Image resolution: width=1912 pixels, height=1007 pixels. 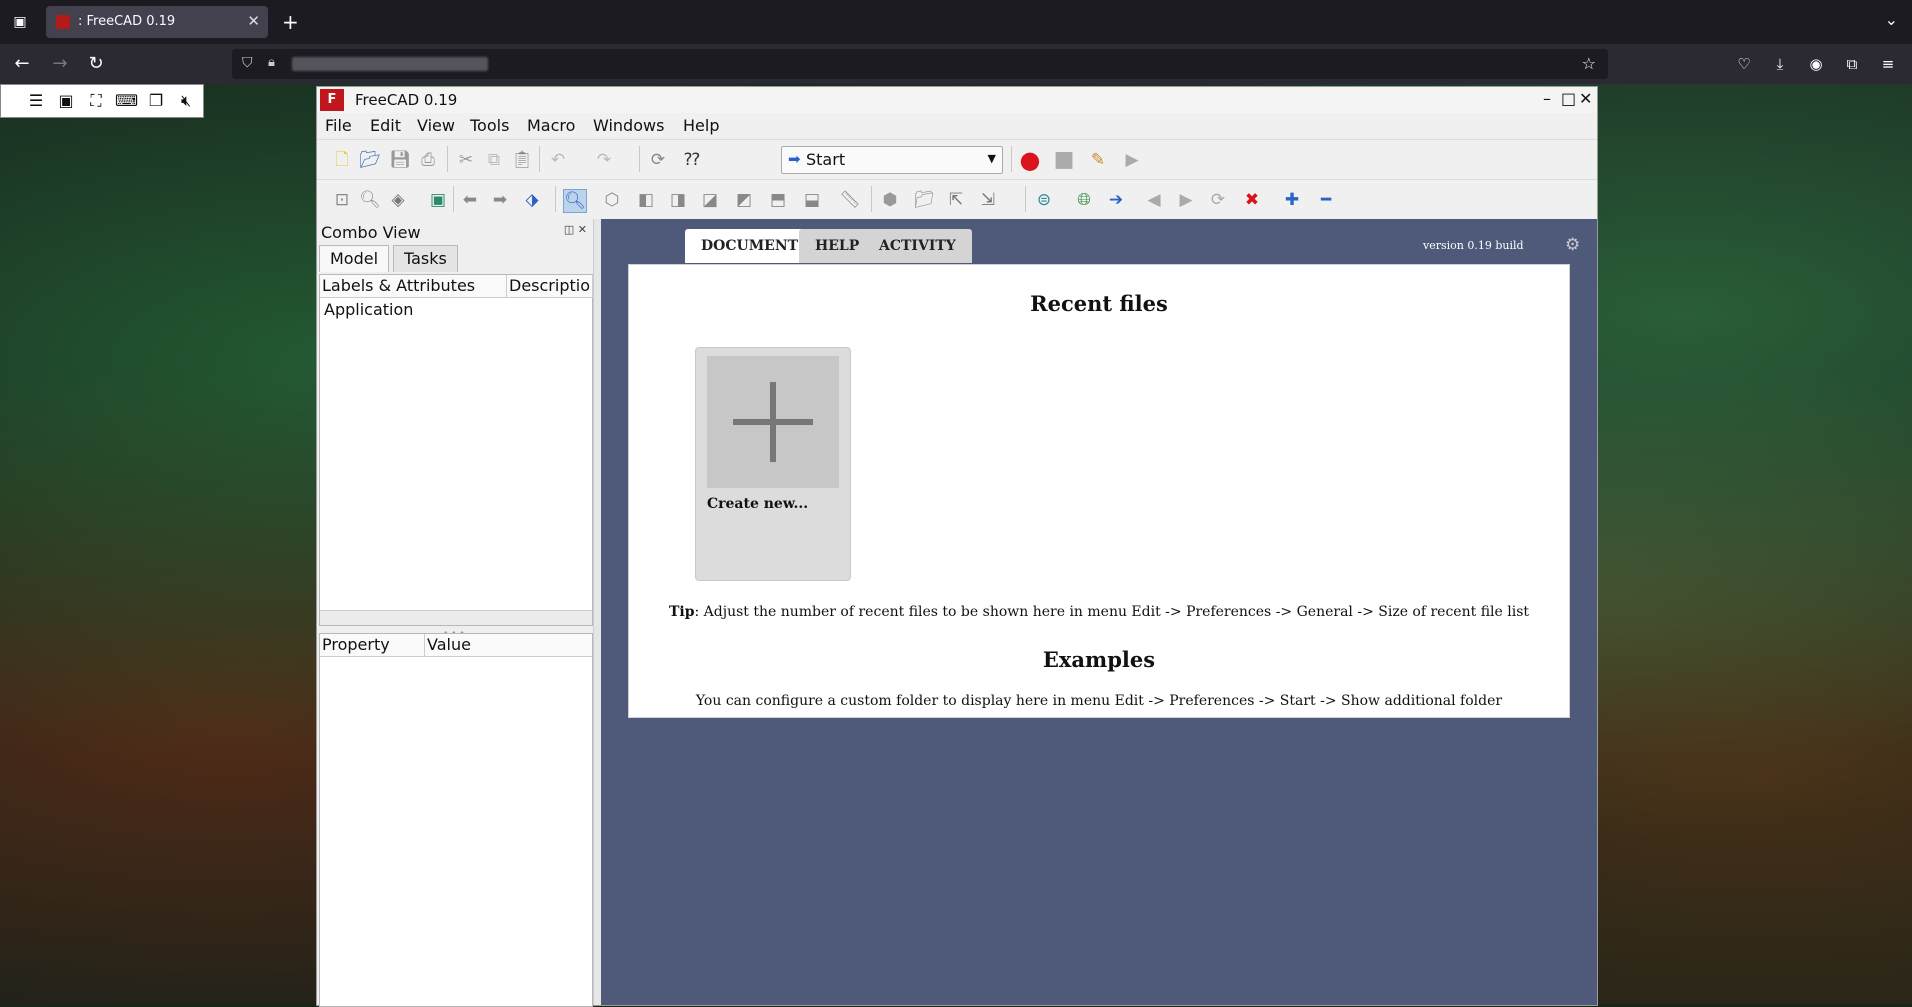 I want to click on property-editor: Property Value, so click(x=456, y=820).